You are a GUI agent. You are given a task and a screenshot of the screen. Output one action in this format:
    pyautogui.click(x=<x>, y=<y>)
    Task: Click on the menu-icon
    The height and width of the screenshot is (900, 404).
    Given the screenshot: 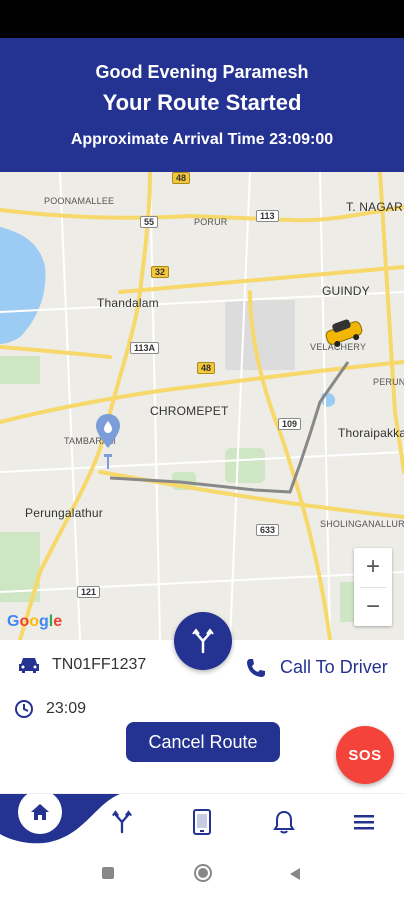 What is the action you would take?
    pyautogui.click(x=364, y=822)
    